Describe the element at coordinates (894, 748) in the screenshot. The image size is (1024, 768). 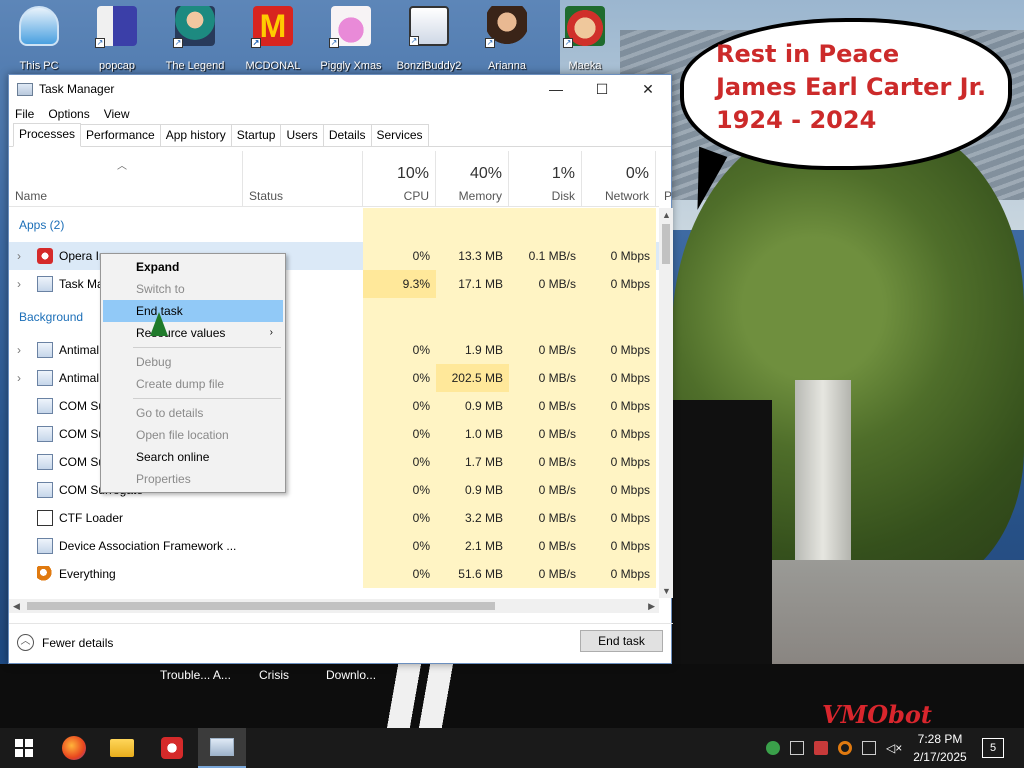
I see `speaker-muted-icon: ◁×` at that location.